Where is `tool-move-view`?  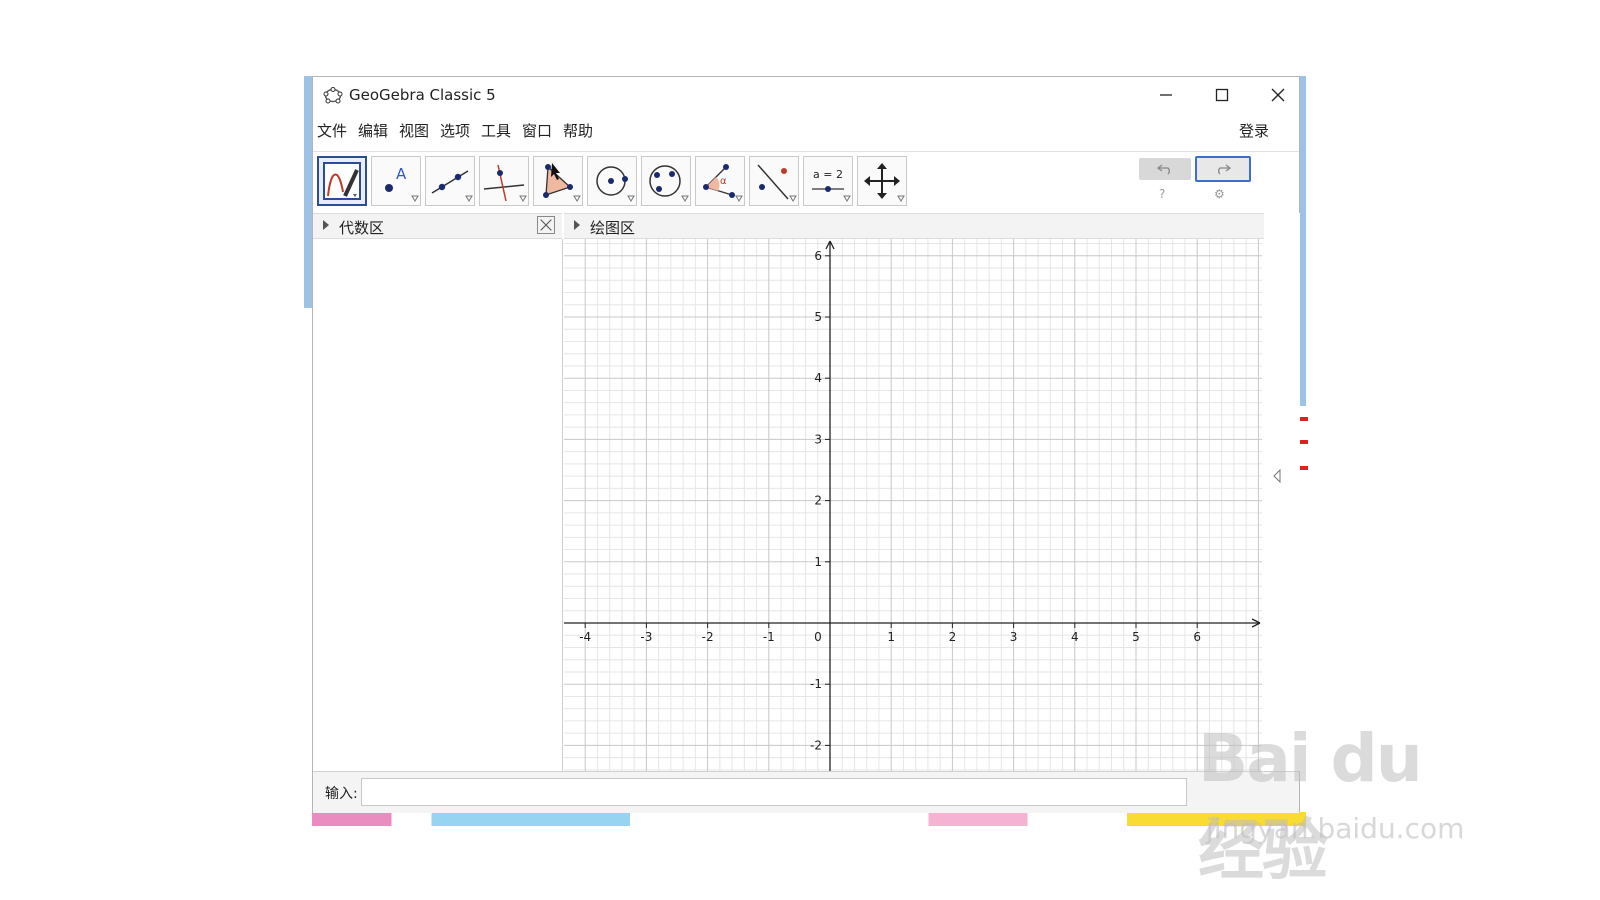 tool-move-view is located at coordinates (882, 181).